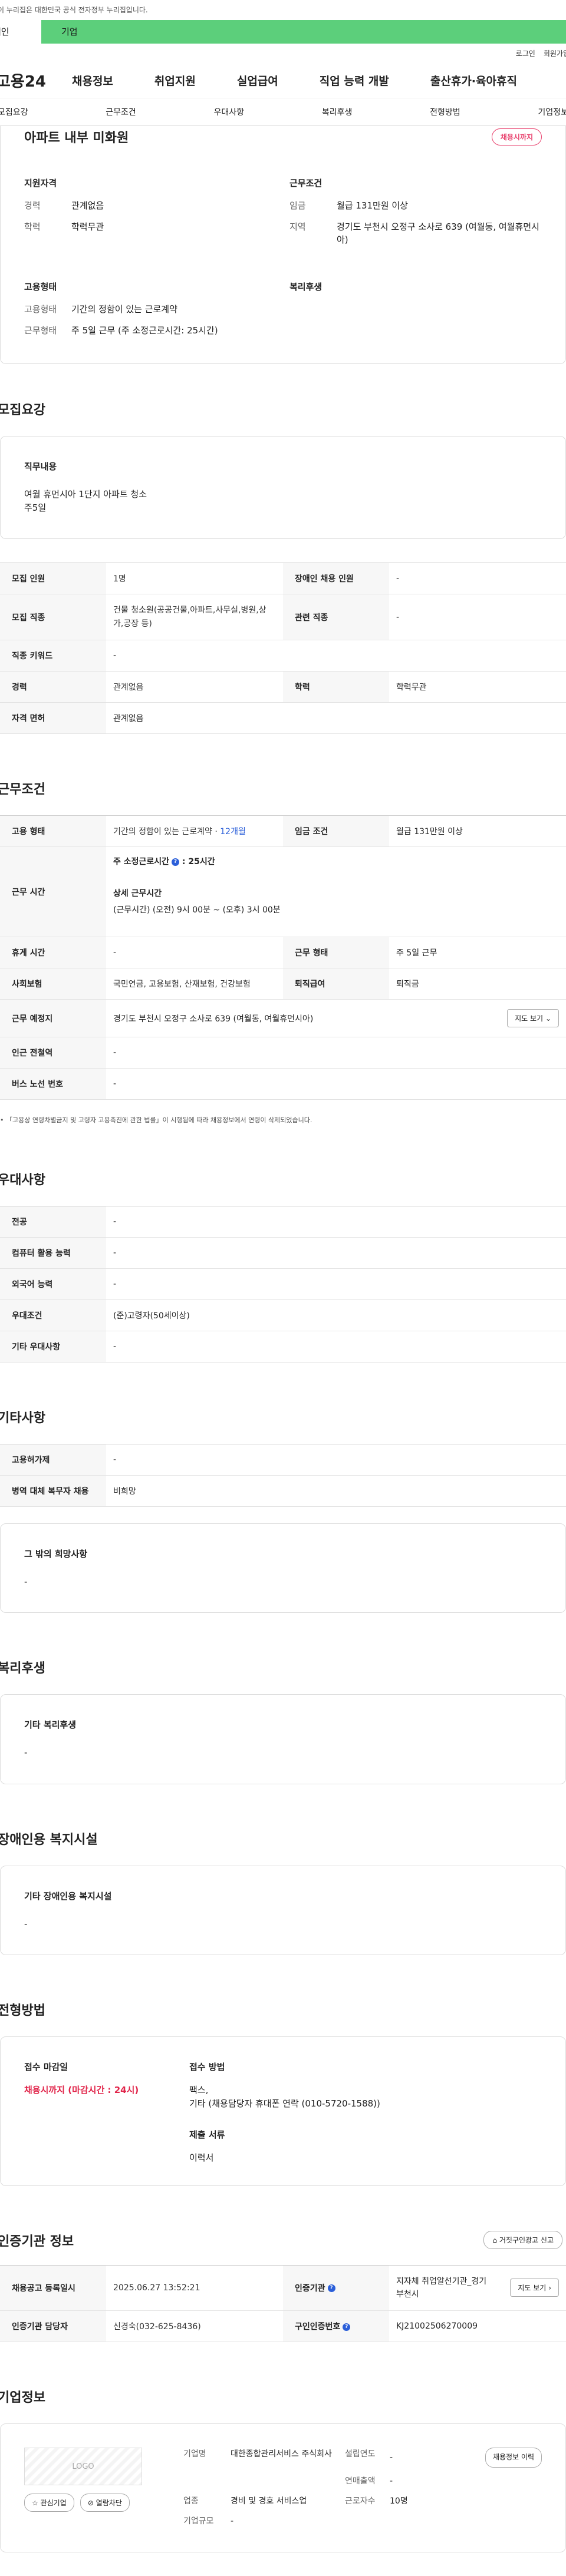 This screenshot has width=566, height=2576. Describe the element at coordinates (214, 1019) in the screenshot. I see `work-address: 경기도 부천시 오정구 소사로 639 (여월동, 여월휴먼시아)` at that location.